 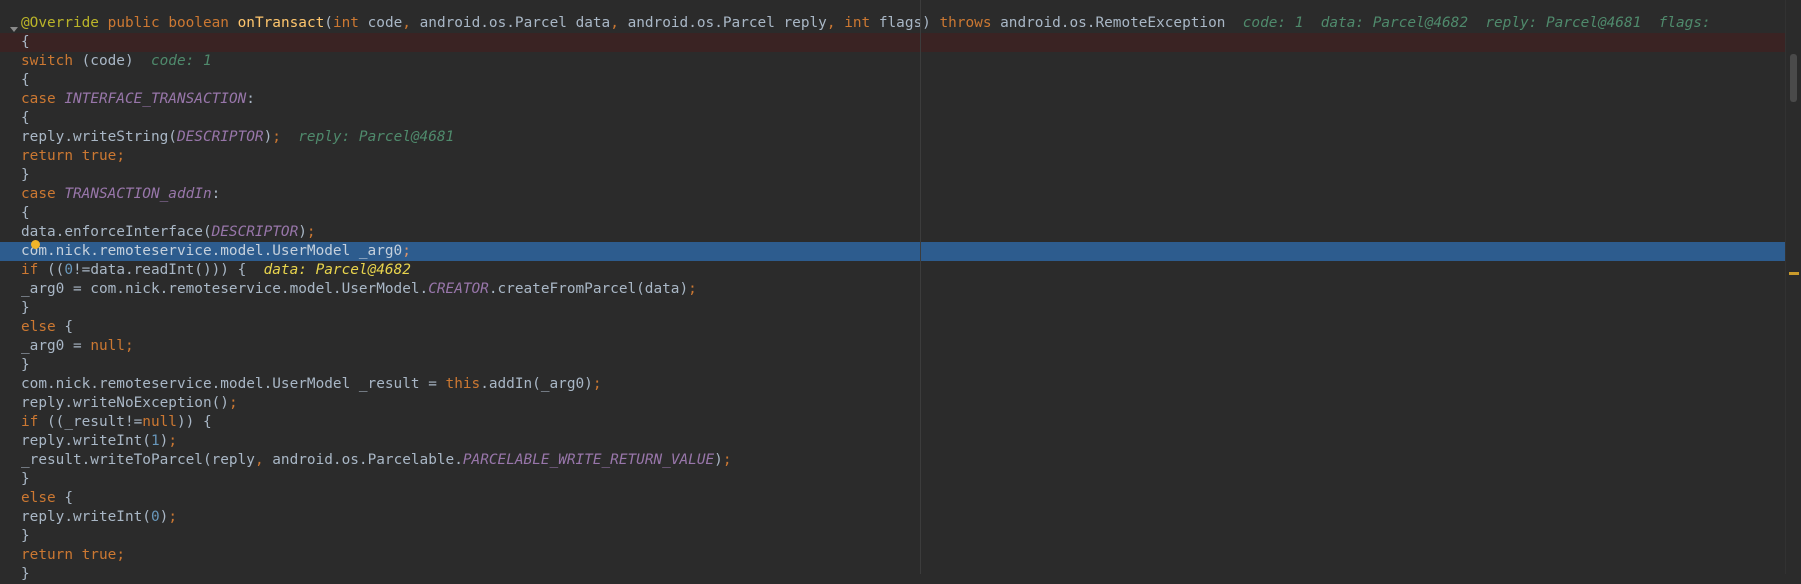 I want to click on code-token: switch, so click(x=47, y=61).